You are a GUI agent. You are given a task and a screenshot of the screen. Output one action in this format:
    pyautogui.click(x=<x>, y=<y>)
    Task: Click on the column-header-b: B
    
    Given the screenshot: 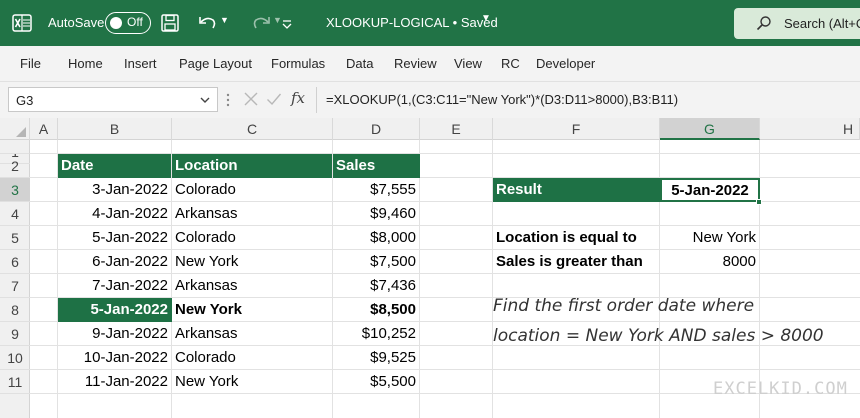 What is the action you would take?
    pyautogui.click(x=115, y=129)
    